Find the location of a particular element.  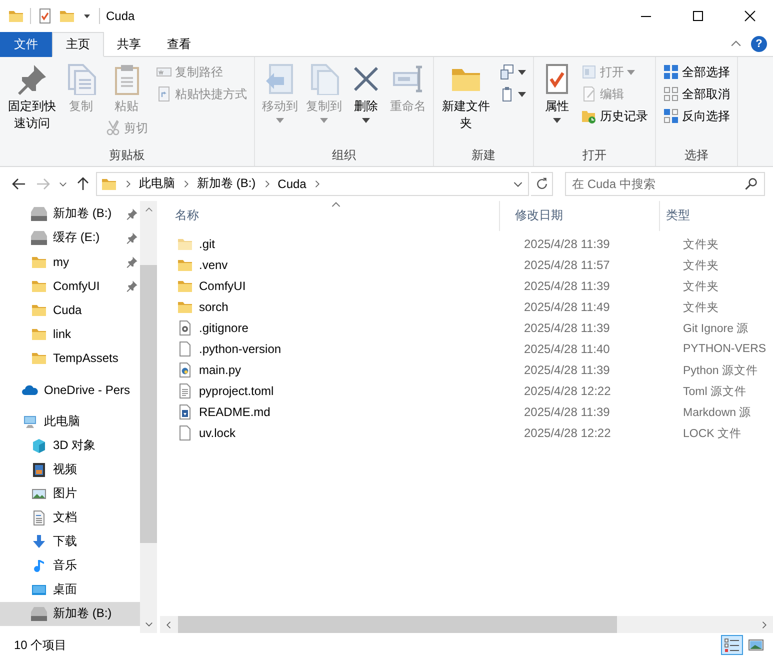

sidebar-item: 3D 对象 is located at coordinates (70, 446).